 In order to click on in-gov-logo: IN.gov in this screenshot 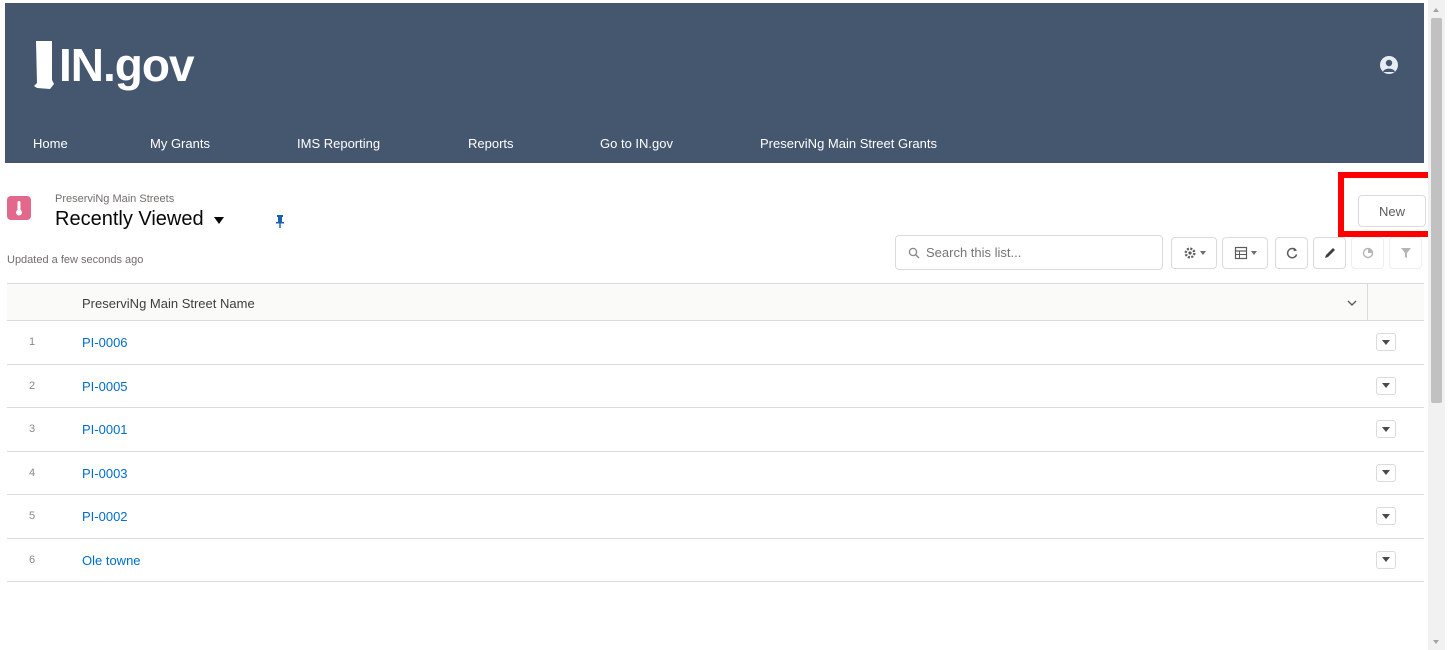, I will do `click(114, 65)`.